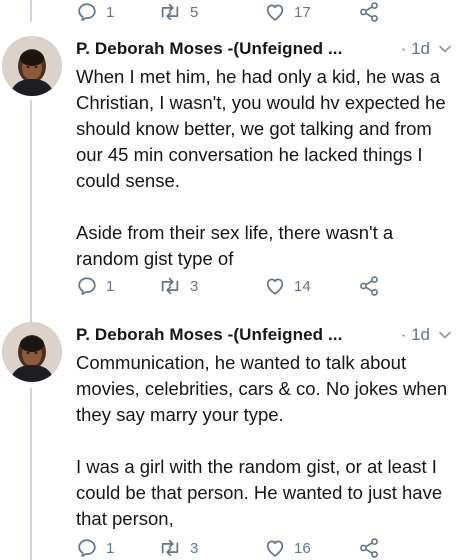 The image size is (460, 560). I want to click on like-button: 16, so click(287, 548).